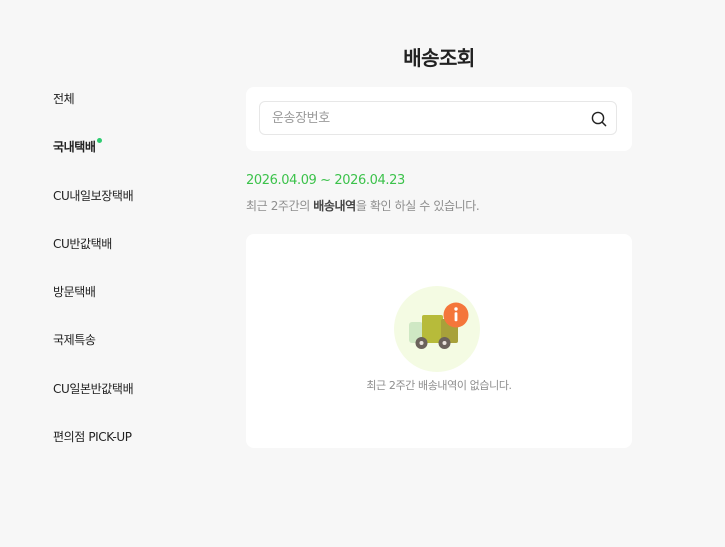  Describe the element at coordinates (133, 112) in the screenshot. I see `sidebar-item-all: 전체` at that location.